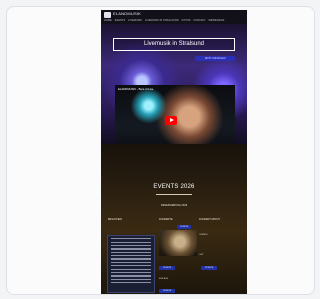 This screenshot has height=299, width=320. Describe the element at coordinates (131, 264) in the screenshot. I see `event-description-box` at that location.